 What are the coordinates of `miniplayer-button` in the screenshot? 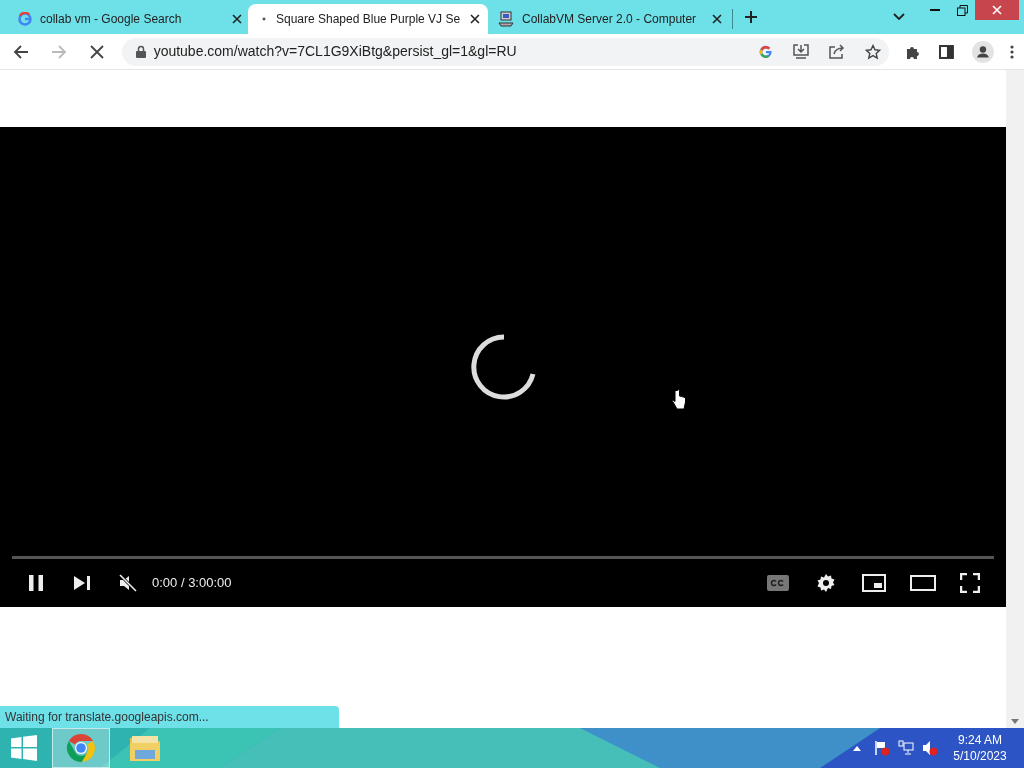 It's located at (874, 583).